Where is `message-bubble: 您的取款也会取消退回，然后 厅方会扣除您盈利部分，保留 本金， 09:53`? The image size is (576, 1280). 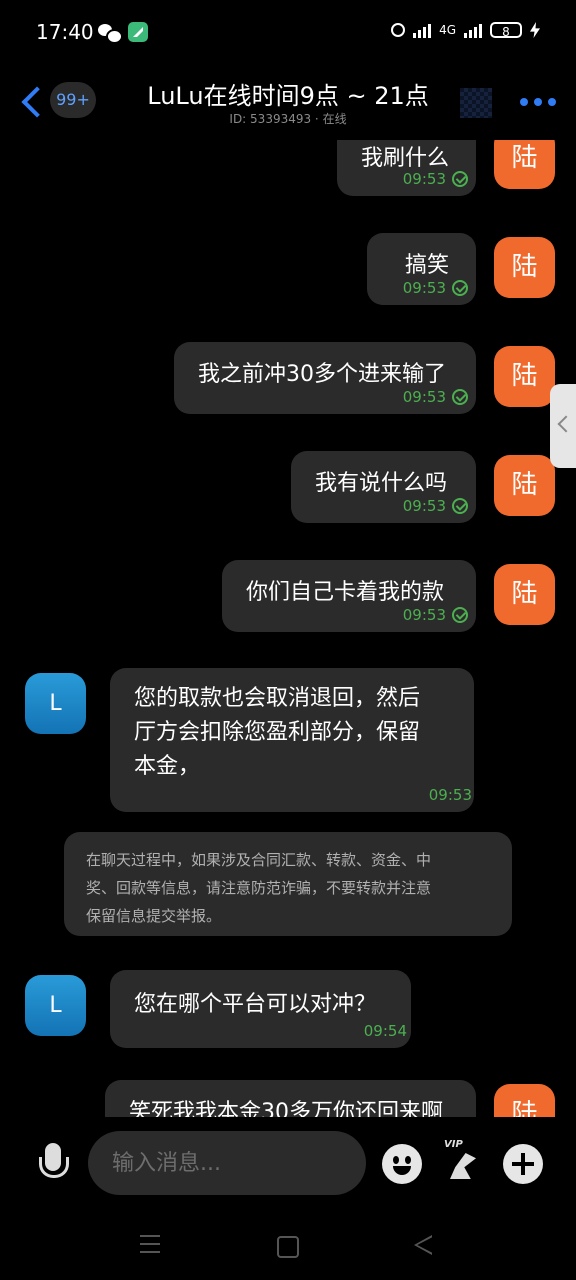 message-bubble: 您的取款也会取消退回，然后 厅方会扣除您盈利部分，保留 本金， 09:53 is located at coordinates (292, 740).